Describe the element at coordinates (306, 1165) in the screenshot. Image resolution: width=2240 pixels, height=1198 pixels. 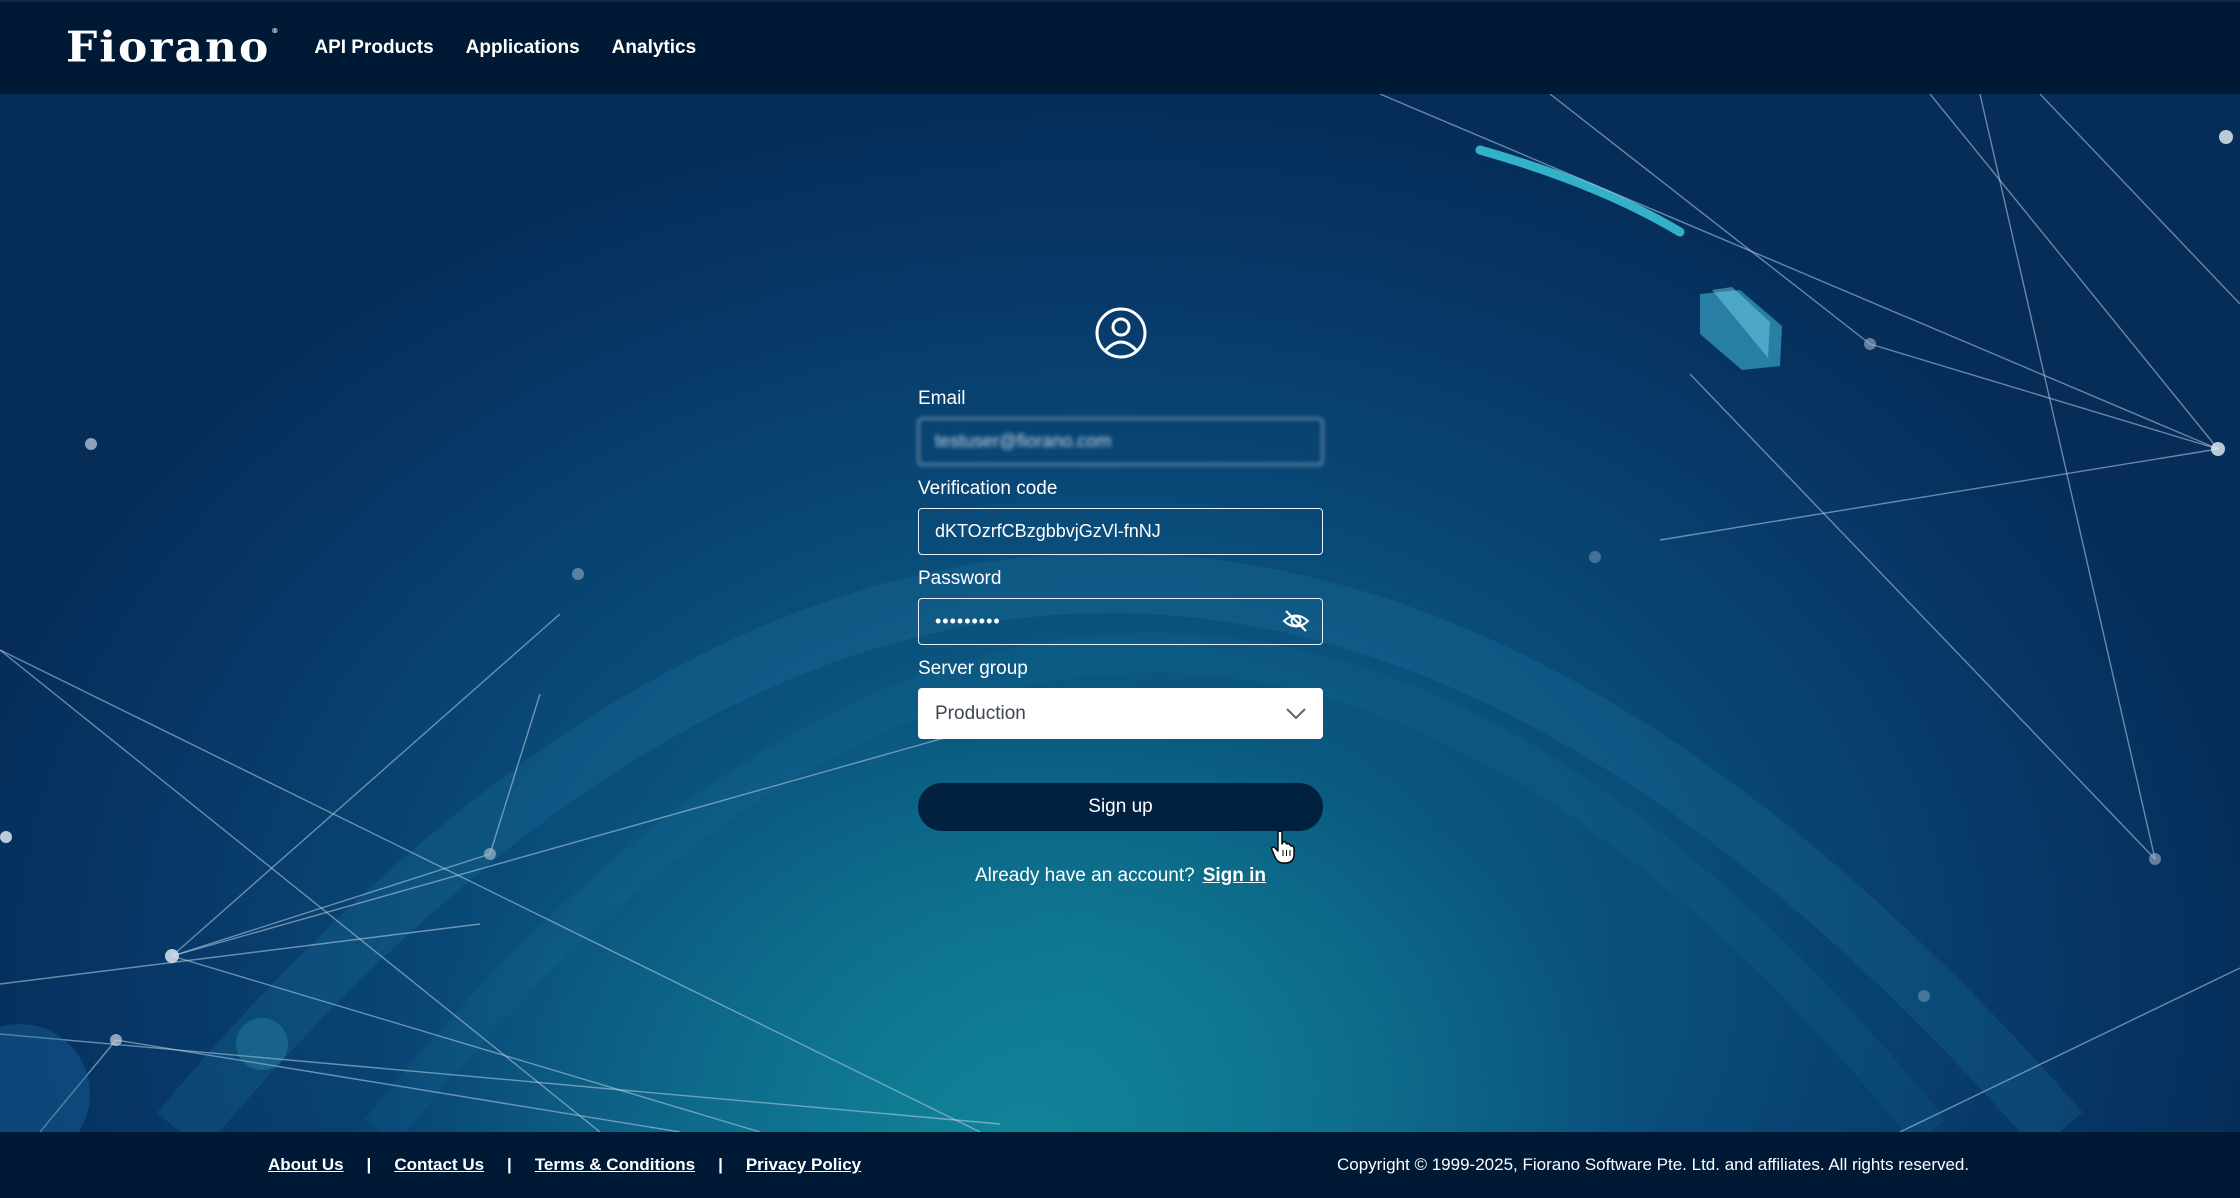
I see `footer-link-about-us: About Us` at that location.